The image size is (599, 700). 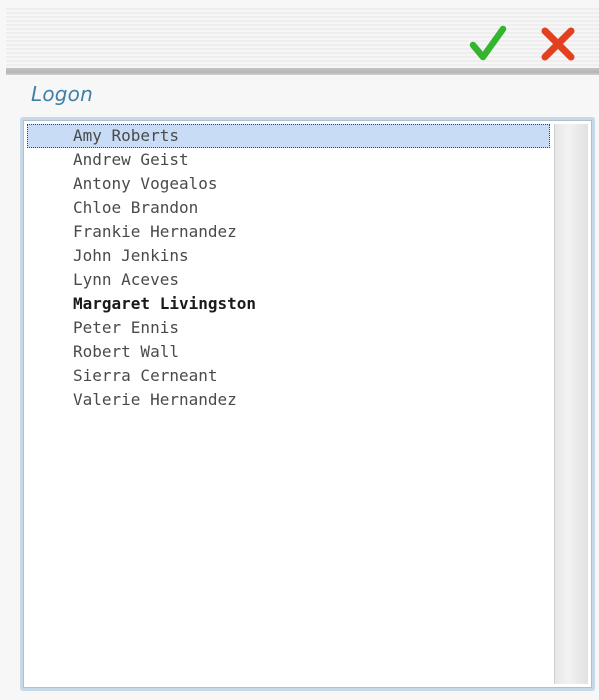 What do you see at coordinates (302, 71) in the screenshot?
I see `toolbar-divider` at bounding box center [302, 71].